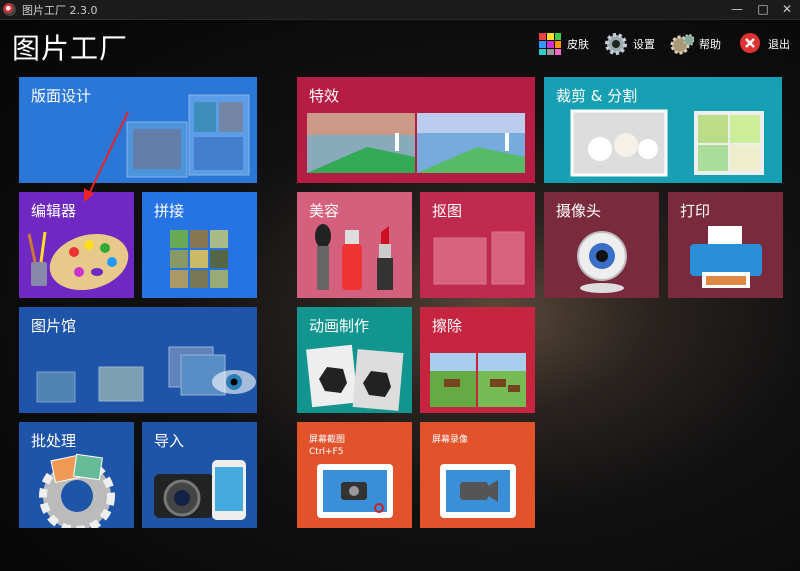 This screenshot has height=571, width=800. I want to click on tile-camera: 摄像头, so click(601, 245).